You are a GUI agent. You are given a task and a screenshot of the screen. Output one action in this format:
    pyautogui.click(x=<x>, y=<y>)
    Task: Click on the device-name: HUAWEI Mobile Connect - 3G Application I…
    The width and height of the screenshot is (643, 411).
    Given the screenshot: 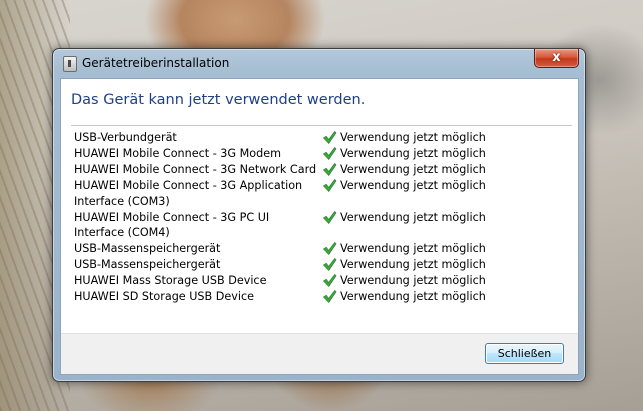 What is the action you would take?
    pyautogui.click(x=188, y=193)
    